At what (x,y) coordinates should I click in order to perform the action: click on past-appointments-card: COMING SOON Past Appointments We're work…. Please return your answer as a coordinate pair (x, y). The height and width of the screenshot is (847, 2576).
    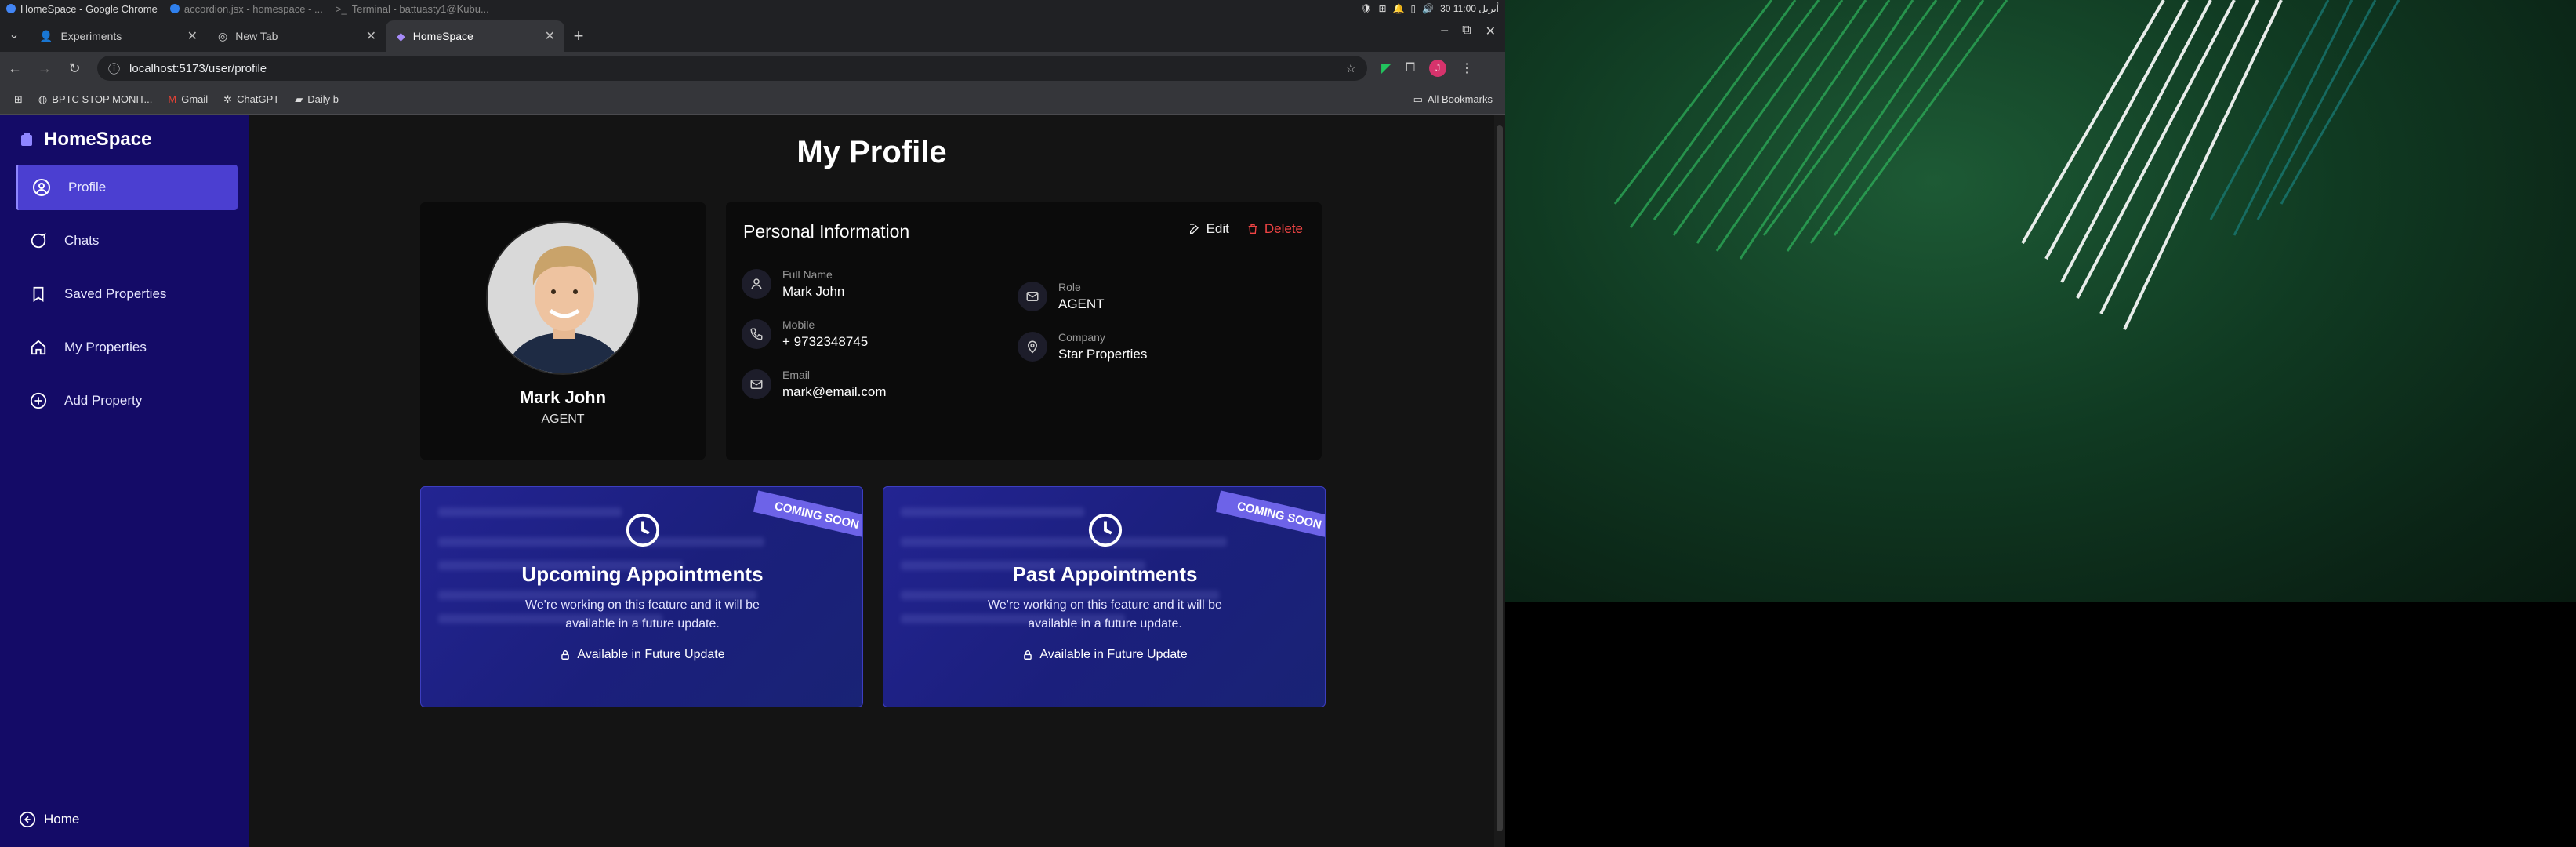
    Looking at the image, I should click on (1104, 596).